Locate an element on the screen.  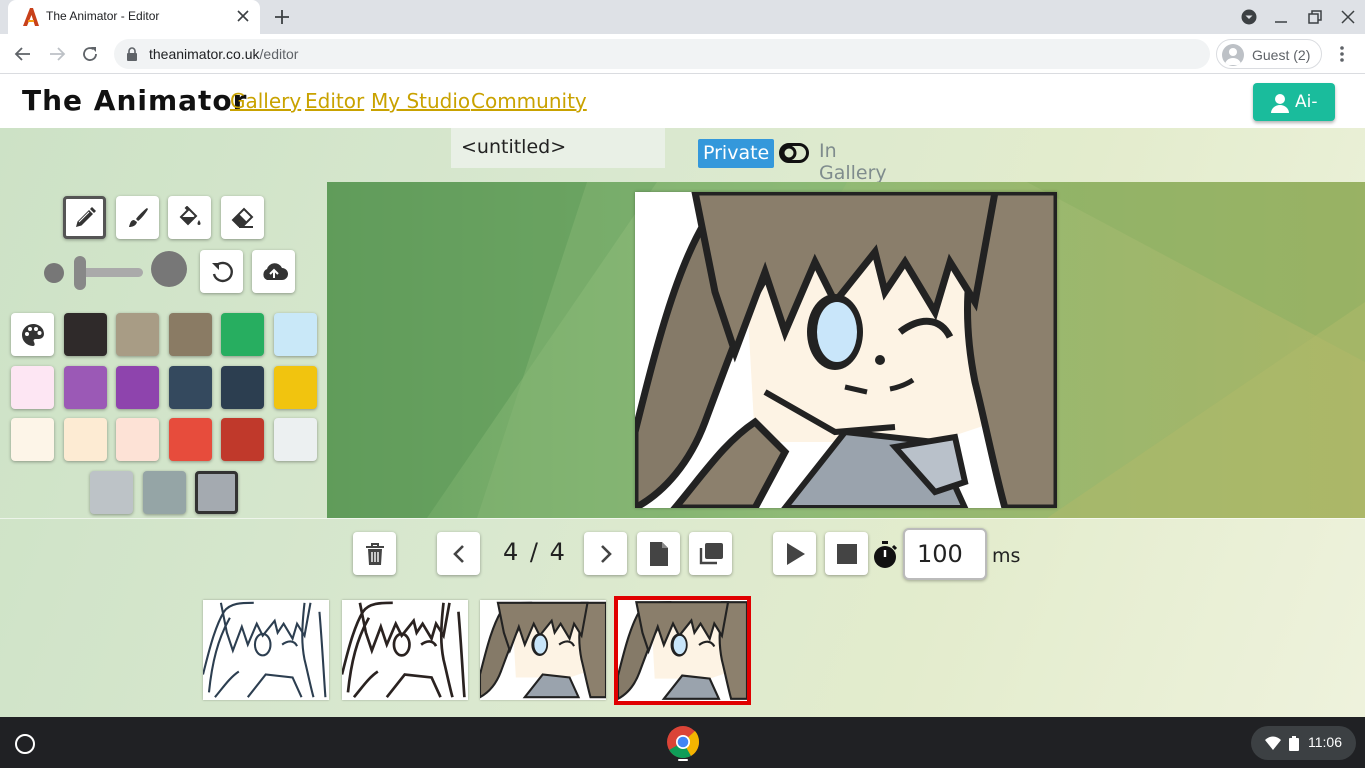
previous-frame-button is located at coordinates (458, 553).